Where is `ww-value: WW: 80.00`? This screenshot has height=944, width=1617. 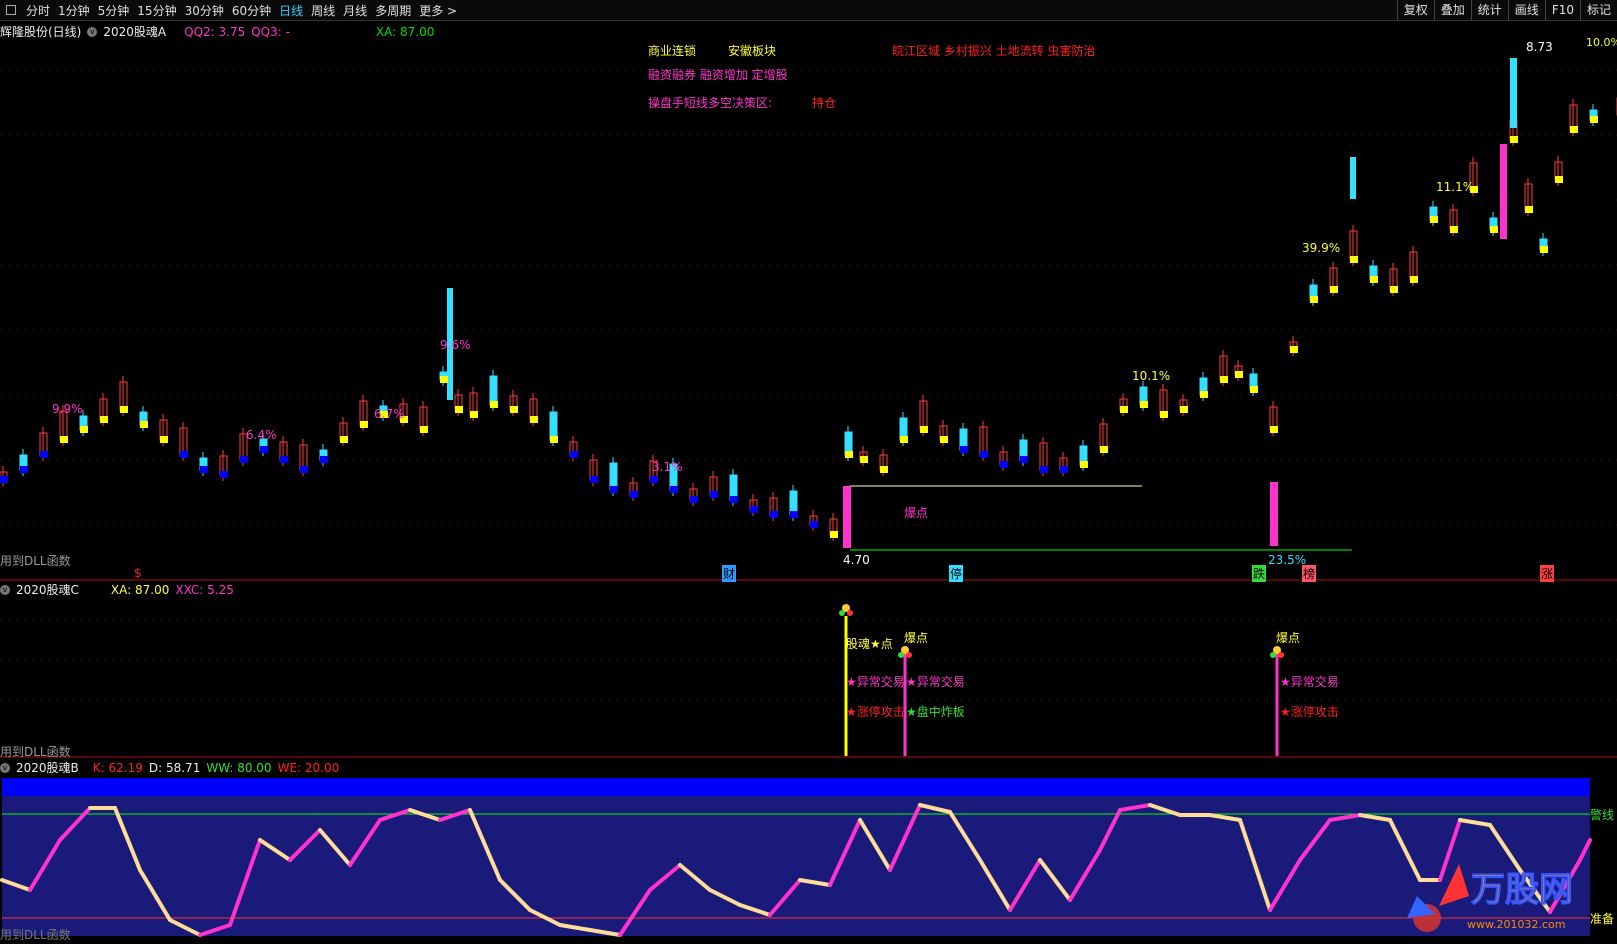
ww-value: WW: 80.00 is located at coordinates (239, 767).